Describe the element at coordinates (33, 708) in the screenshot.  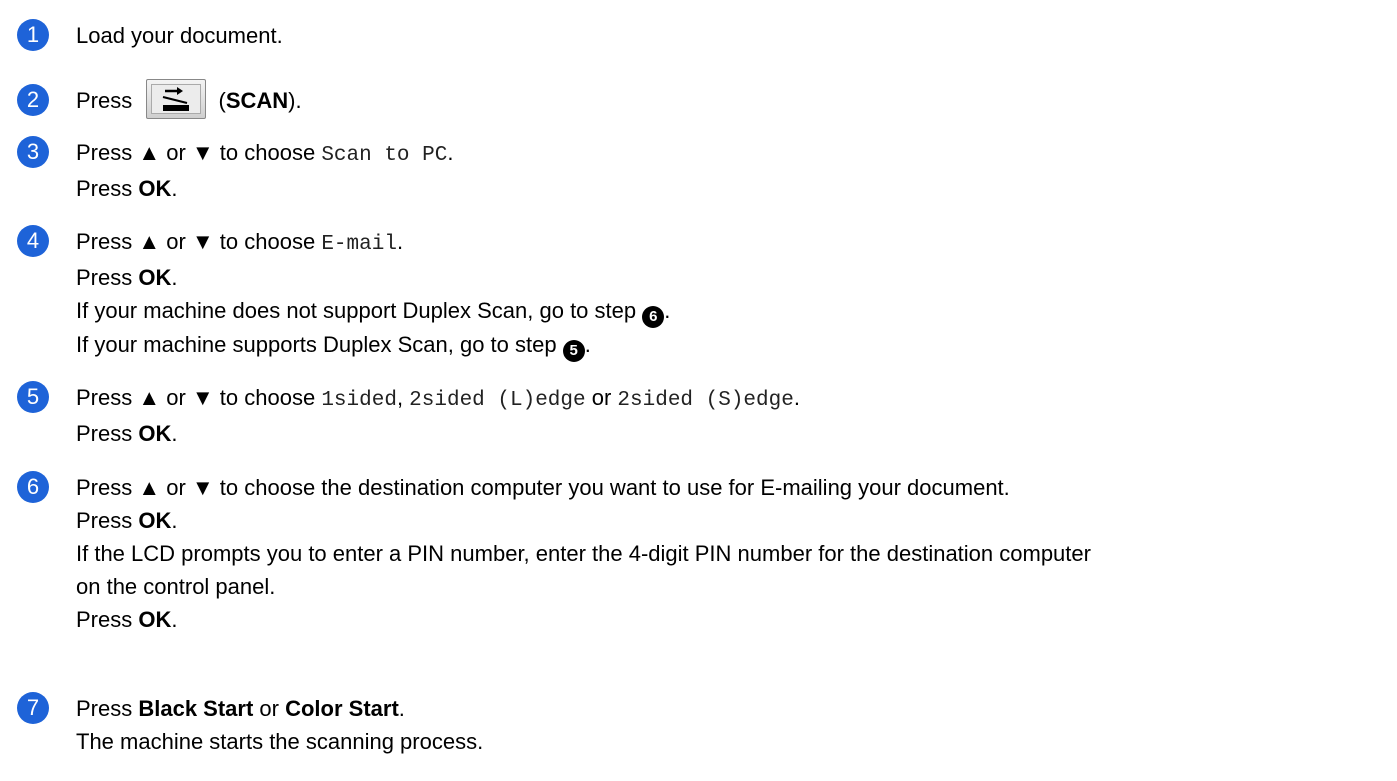
I see `step-number-badge: 7` at that location.